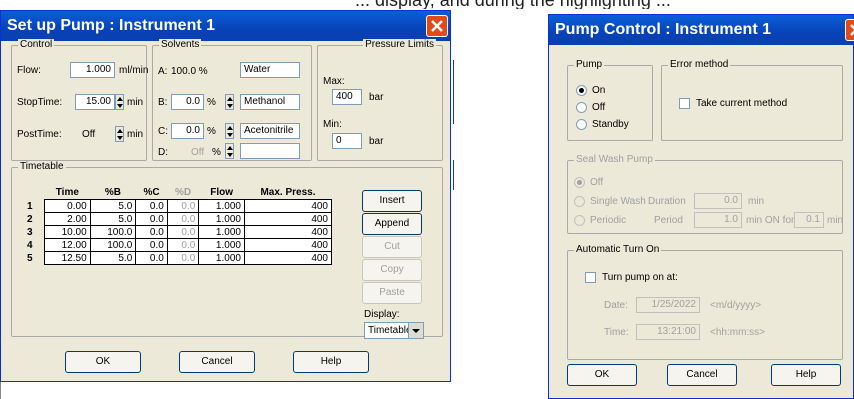  Describe the element at coordinates (119, 102) in the screenshot. I see `stoptime-spinner` at that location.